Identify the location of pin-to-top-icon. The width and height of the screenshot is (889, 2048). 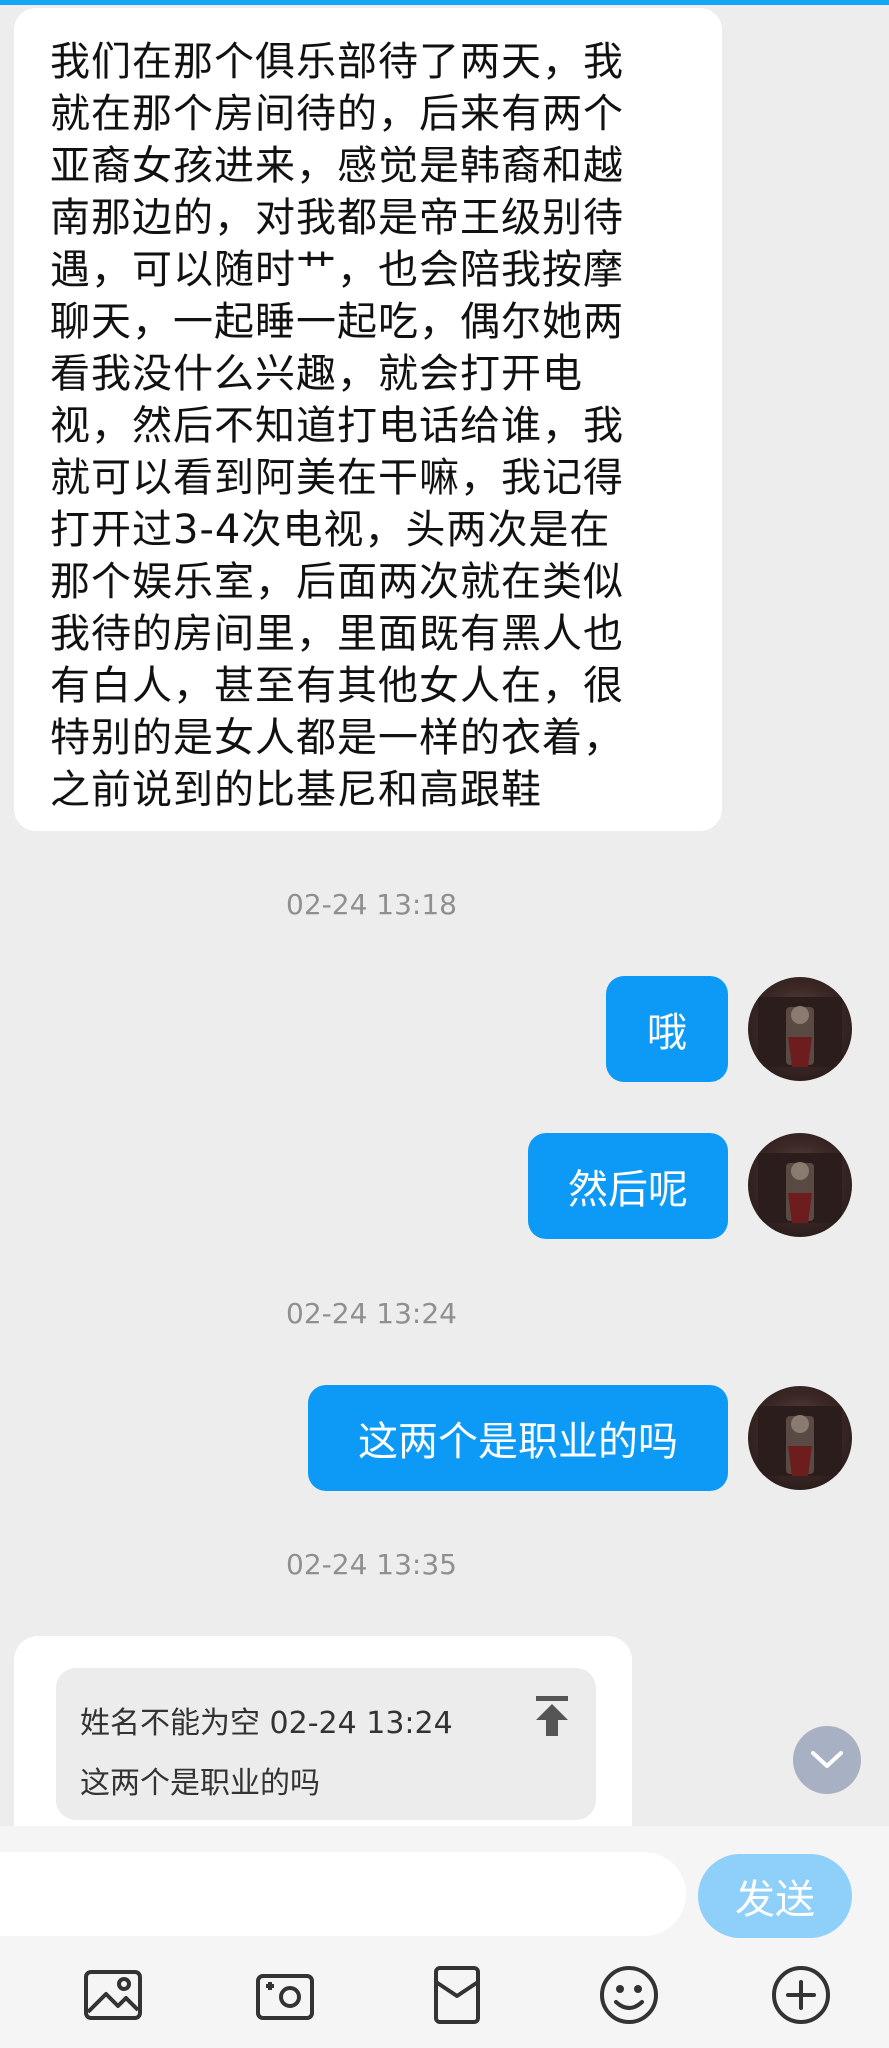
(552, 1716).